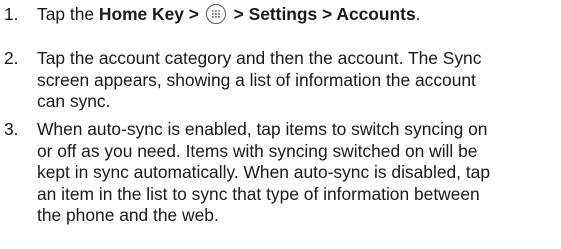  I want to click on step-text-suffix: ., so click(418, 14).